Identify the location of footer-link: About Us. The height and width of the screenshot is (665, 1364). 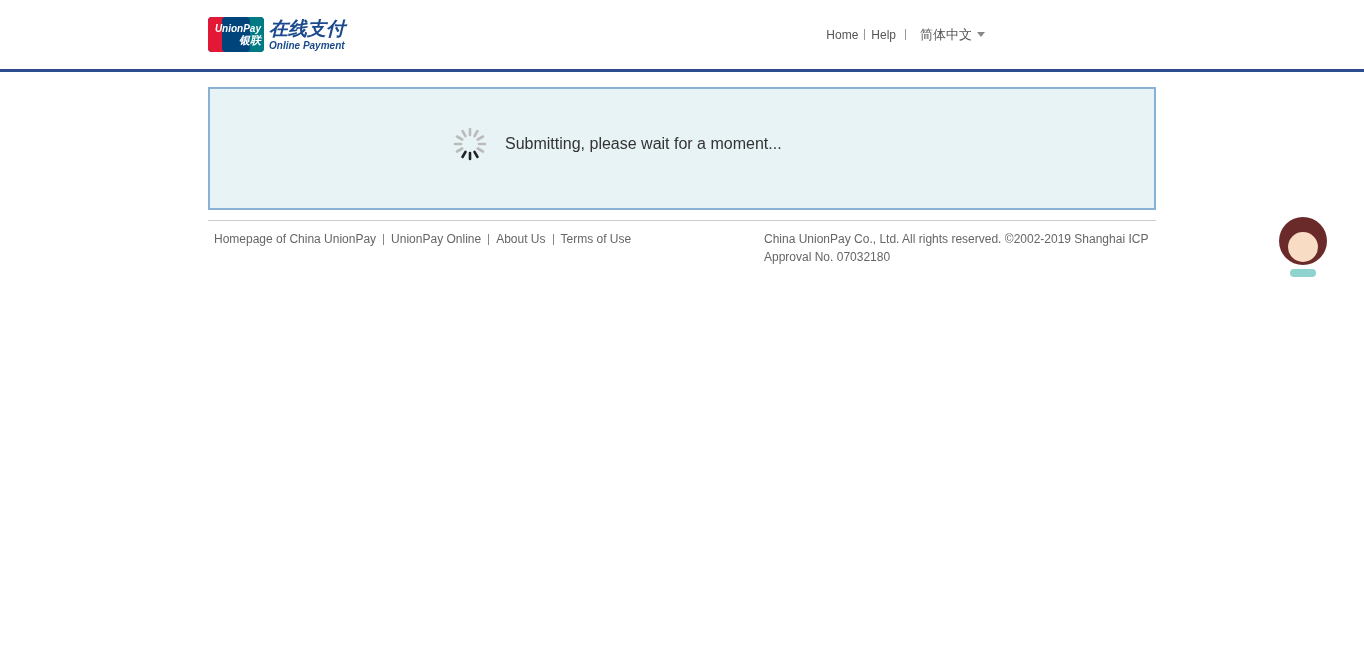
(521, 239).